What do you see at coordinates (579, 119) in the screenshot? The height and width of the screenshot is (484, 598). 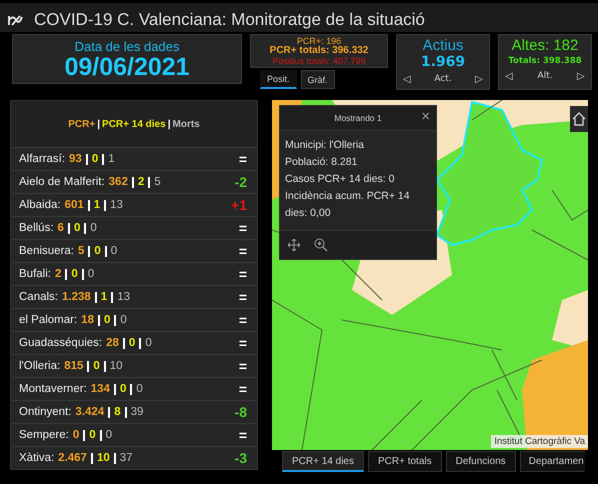 I see `home-button` at bounding box center [579, 119].